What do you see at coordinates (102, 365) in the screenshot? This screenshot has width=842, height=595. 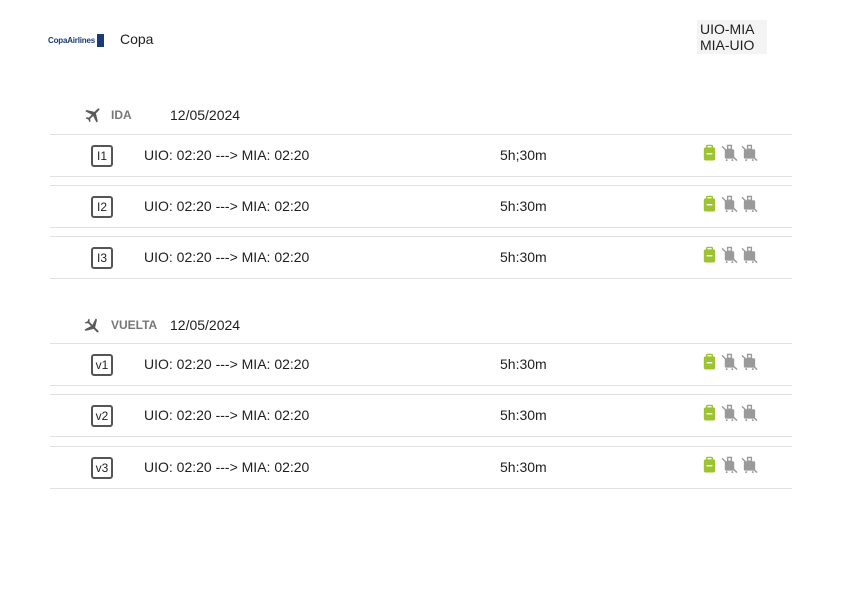 I see `flight-code-badge: v1` at bounding box center [102, 365].